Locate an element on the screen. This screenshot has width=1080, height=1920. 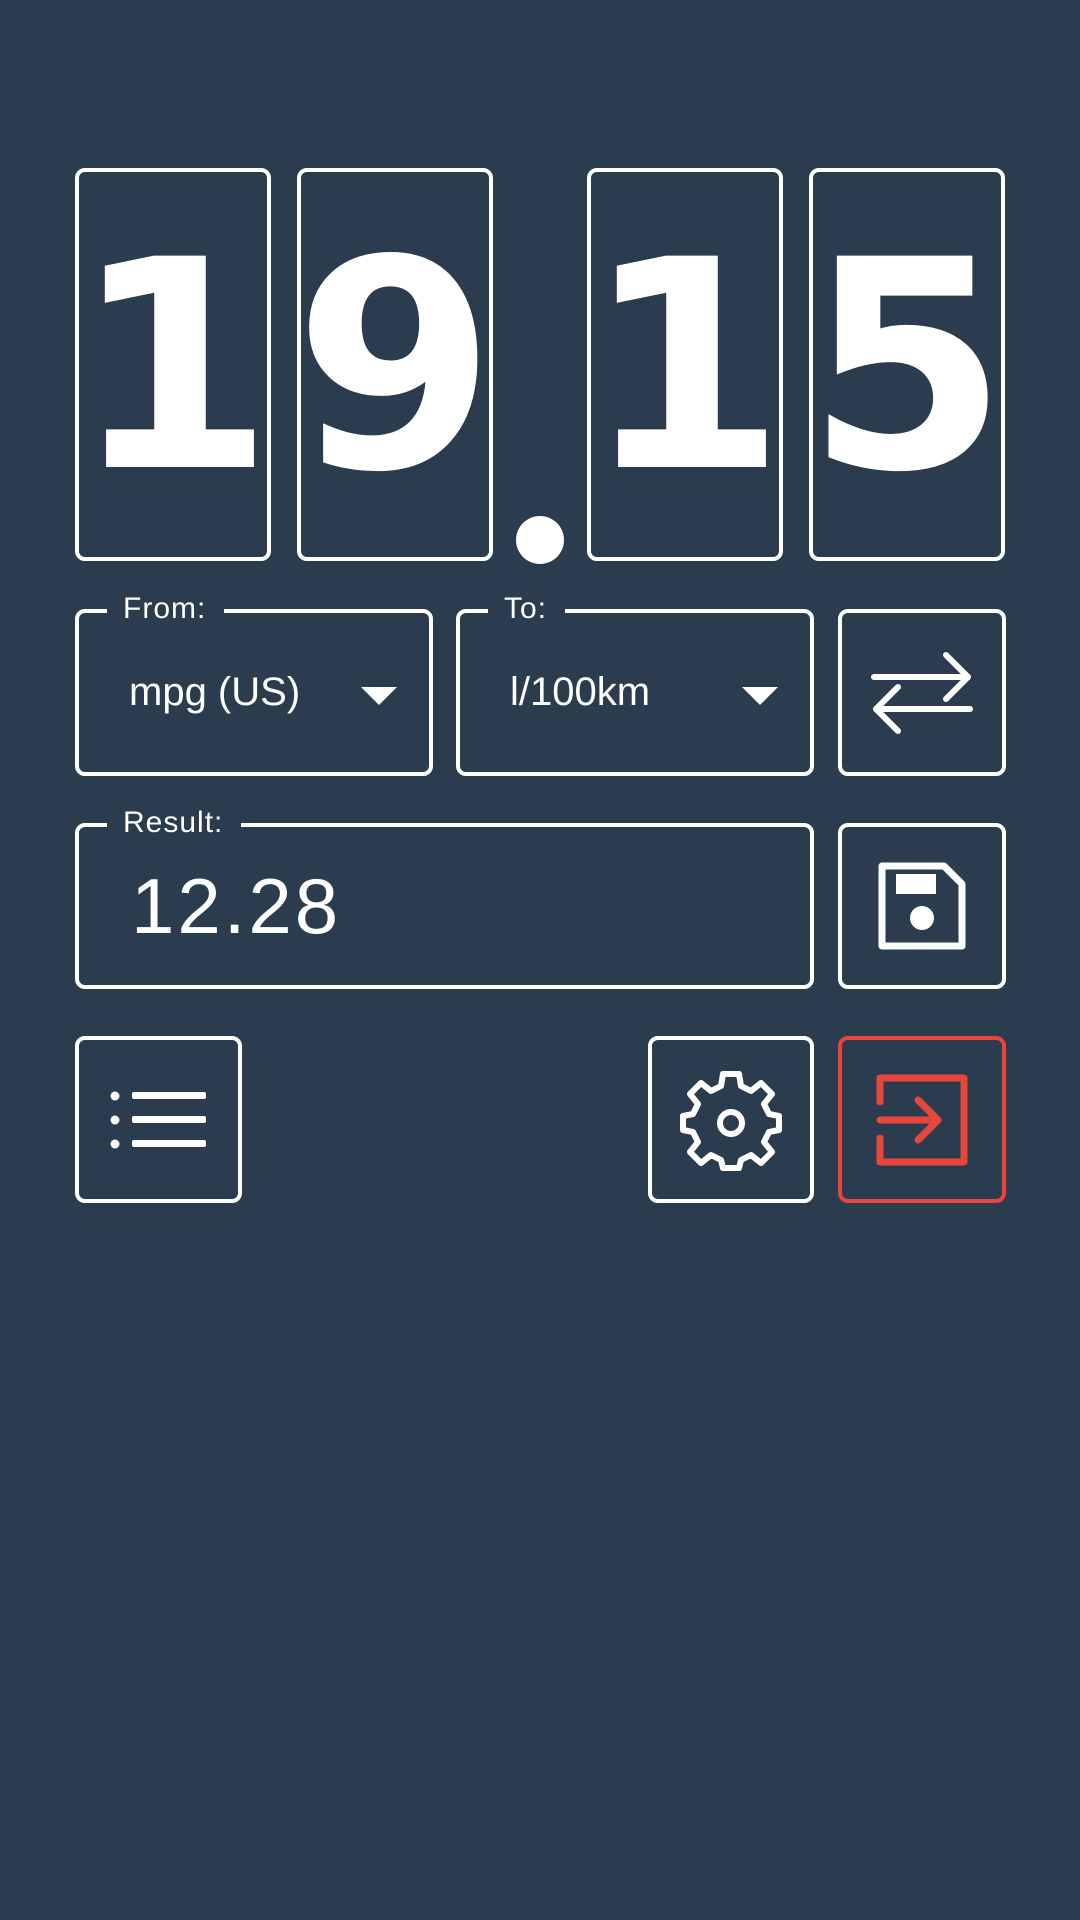
to-unit-value: l/100km is located at coordinates (580, 692).